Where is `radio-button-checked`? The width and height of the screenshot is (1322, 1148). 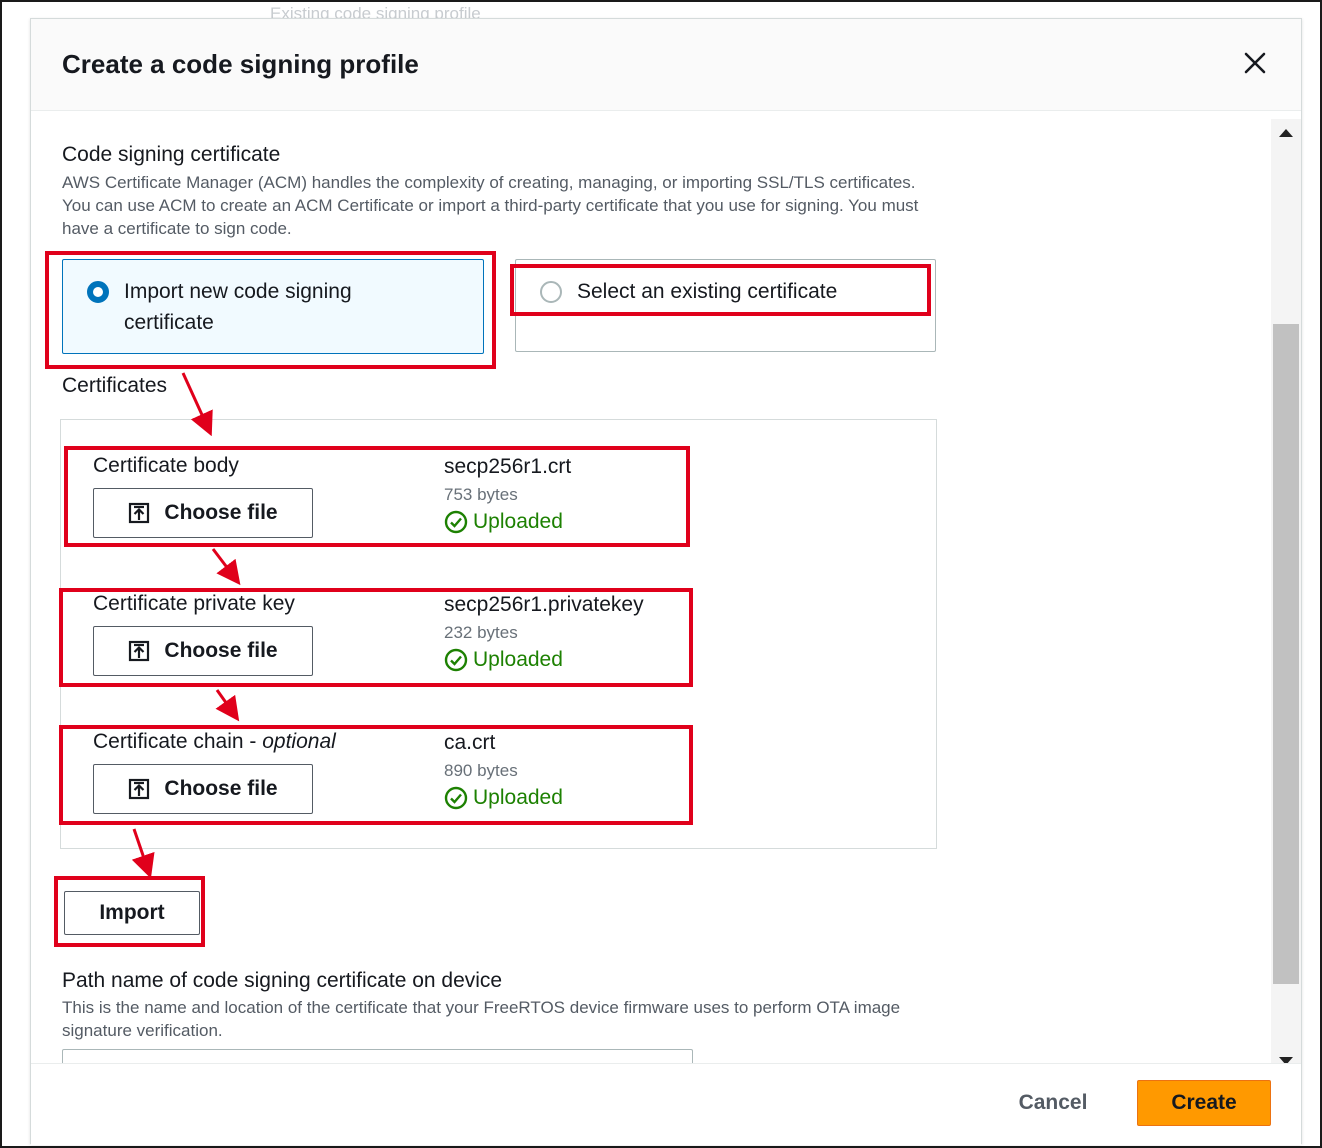 radio-button-checked is located at coordinates (98, 292).